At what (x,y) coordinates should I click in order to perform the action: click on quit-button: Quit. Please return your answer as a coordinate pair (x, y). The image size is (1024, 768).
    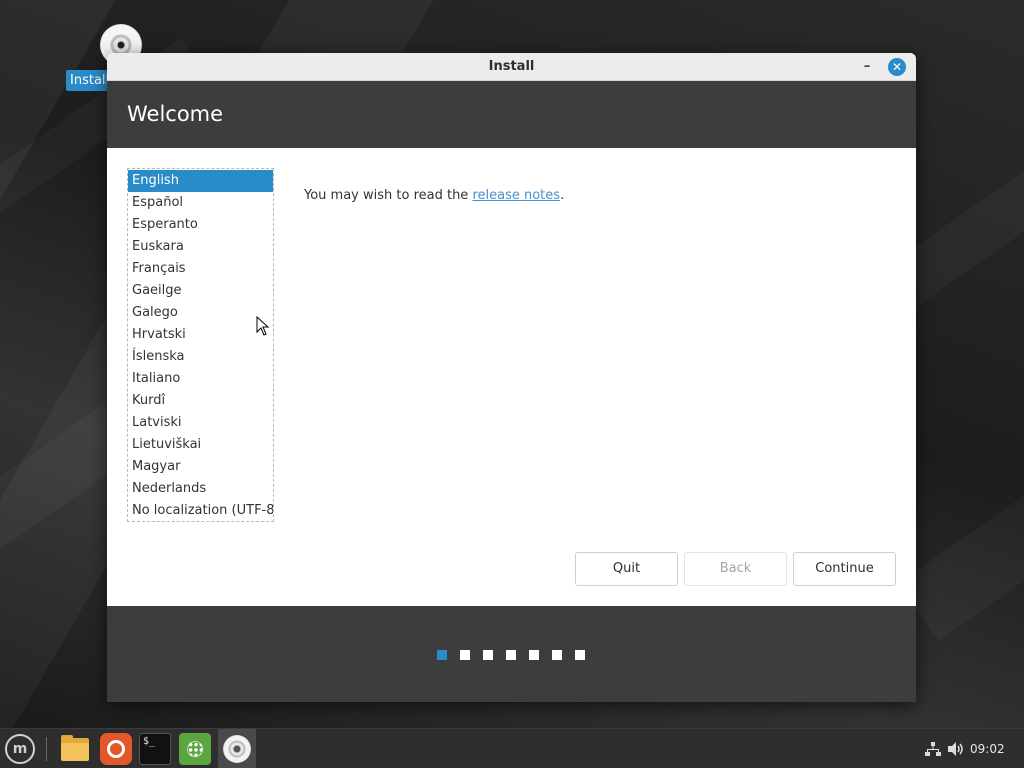
    Looking at the image, I should click on (626, 569).